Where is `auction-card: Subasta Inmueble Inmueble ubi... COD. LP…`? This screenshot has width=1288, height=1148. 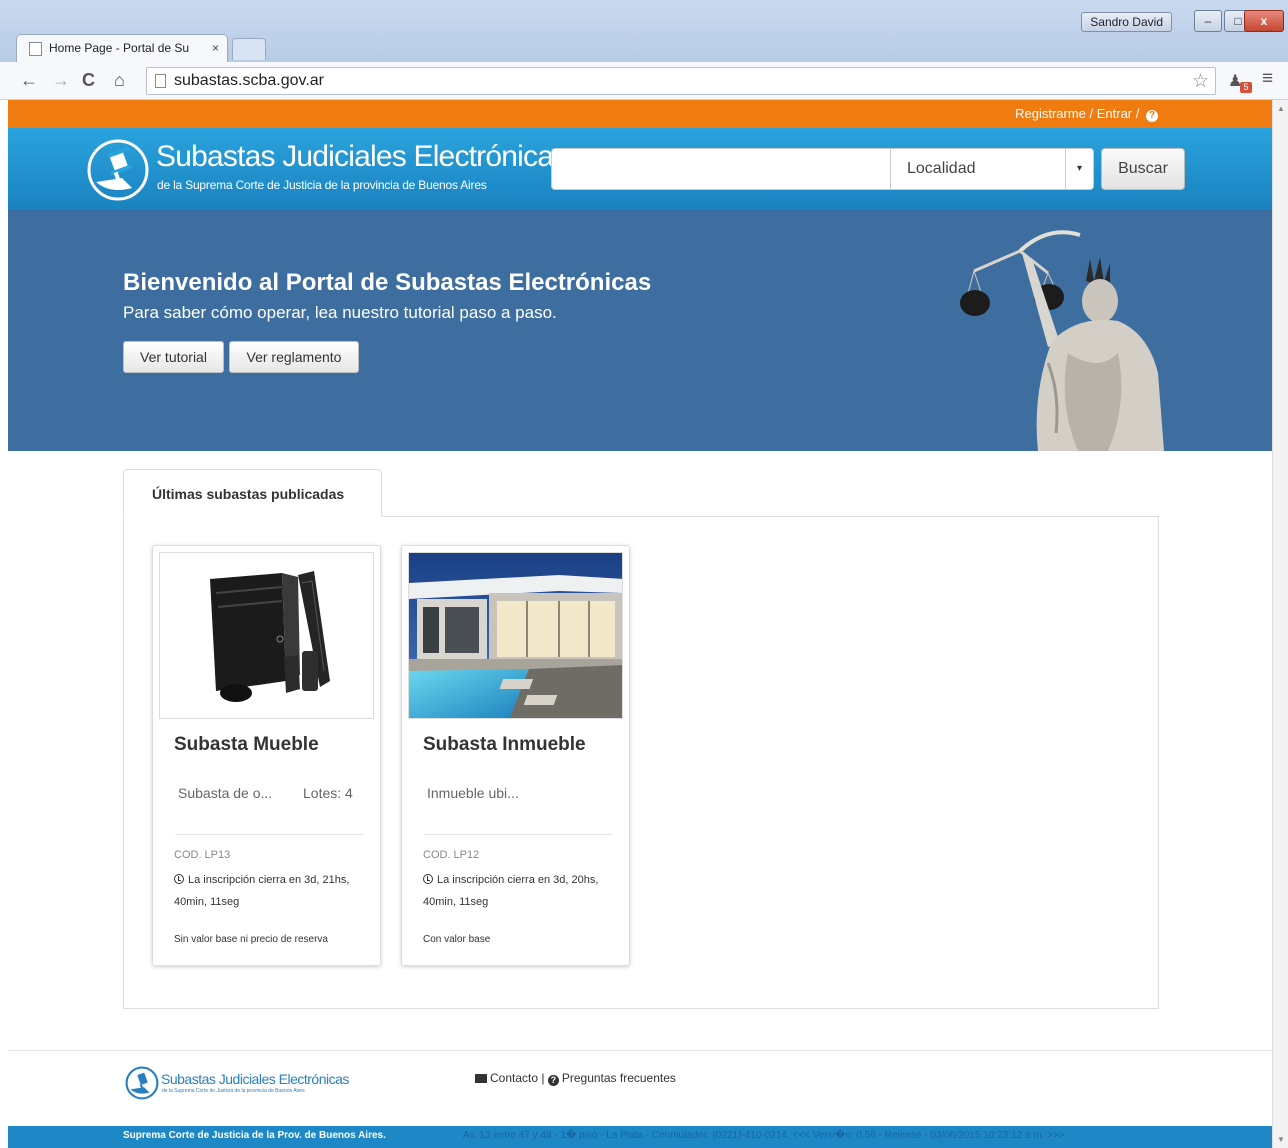 auction-card: Subasta Inmueble Inmueble ubi... COD. LP… is located at coordinates (515, 755).